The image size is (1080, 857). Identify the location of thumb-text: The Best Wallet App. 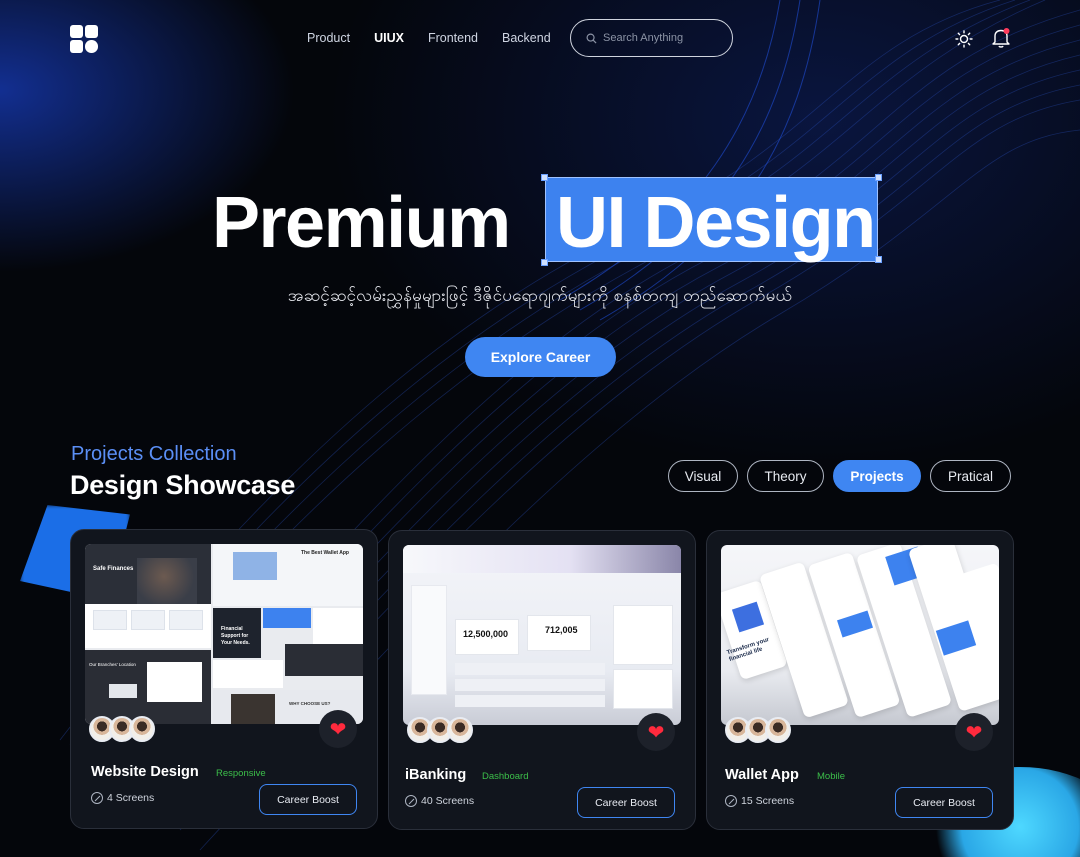
(325, 553).